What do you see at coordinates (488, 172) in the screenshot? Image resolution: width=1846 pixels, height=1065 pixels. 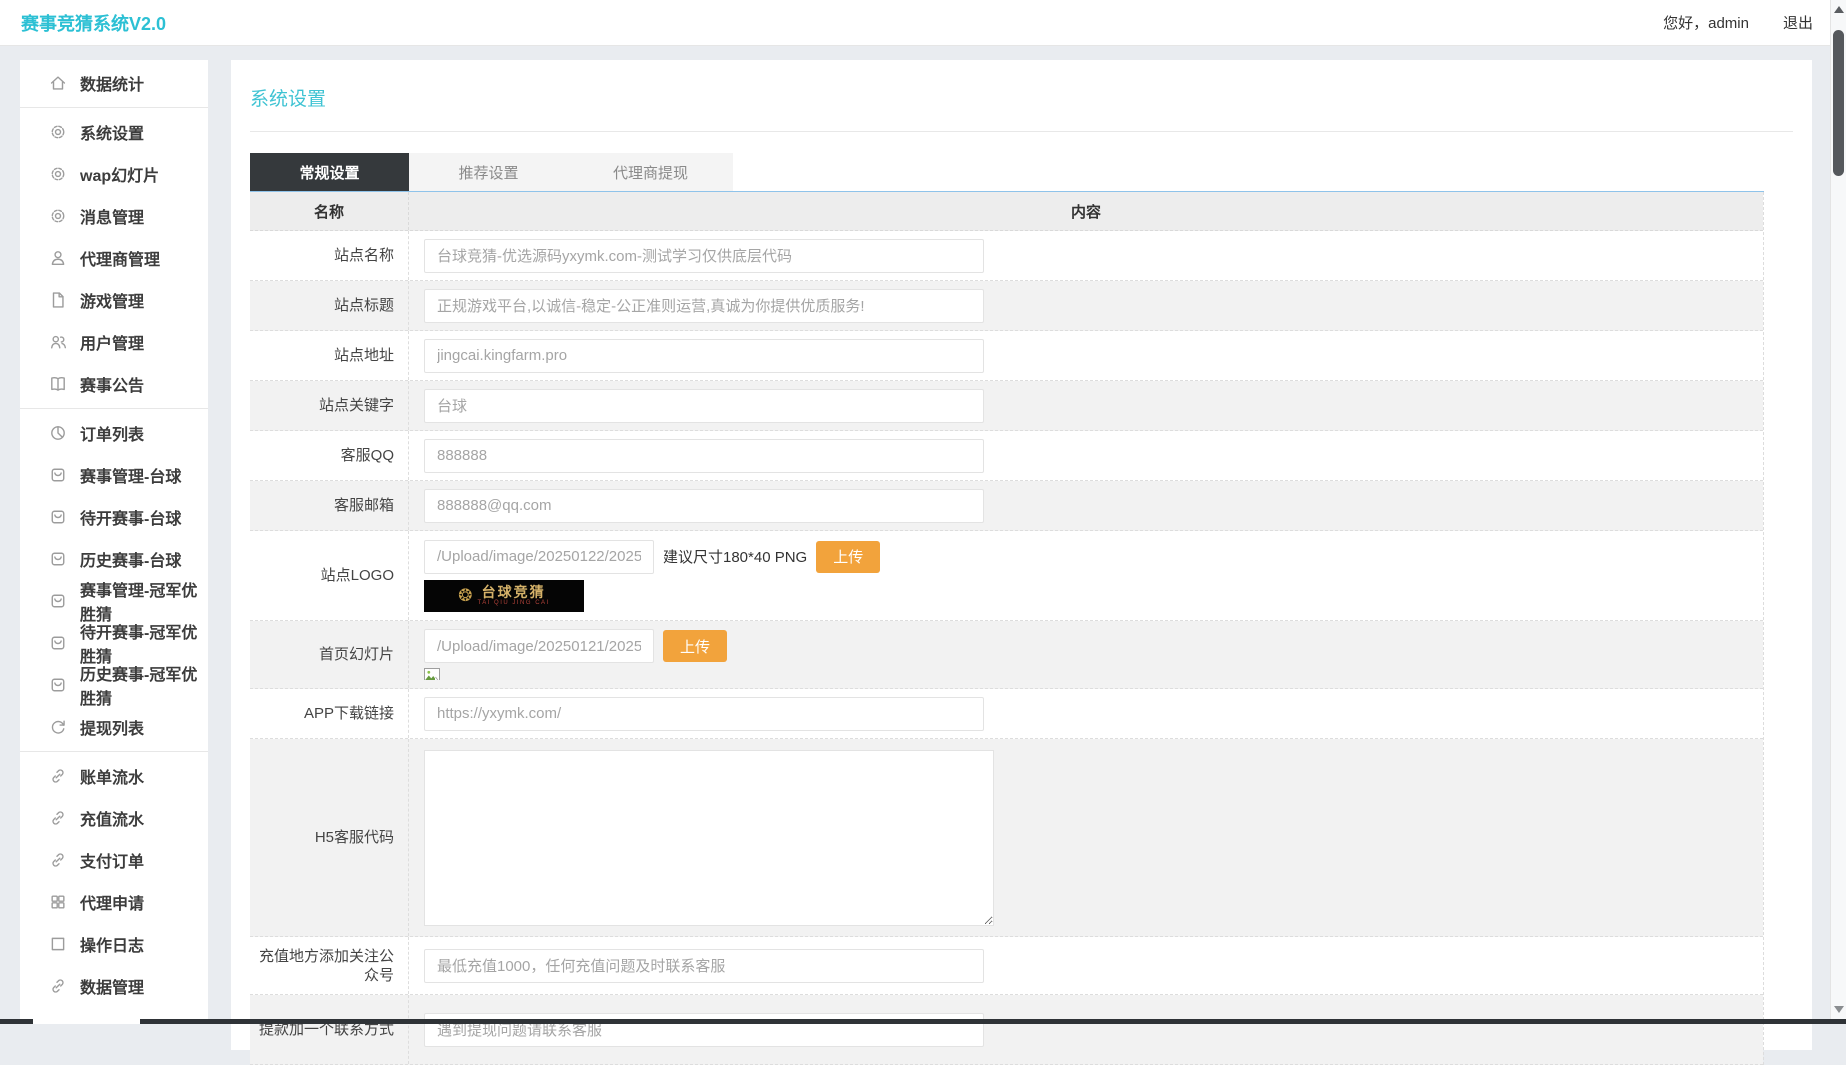 I see `tab-recommend-settings: 推荐设置` at bounding box center [488, 172].